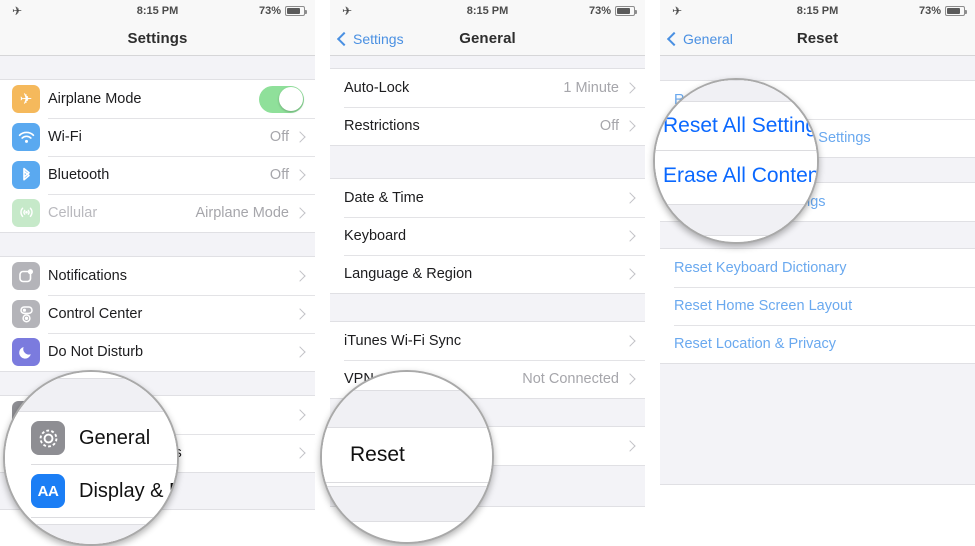 This screenshot has height=546, width=975. I want to click on row-label: Date & Time, so click(384, 198).